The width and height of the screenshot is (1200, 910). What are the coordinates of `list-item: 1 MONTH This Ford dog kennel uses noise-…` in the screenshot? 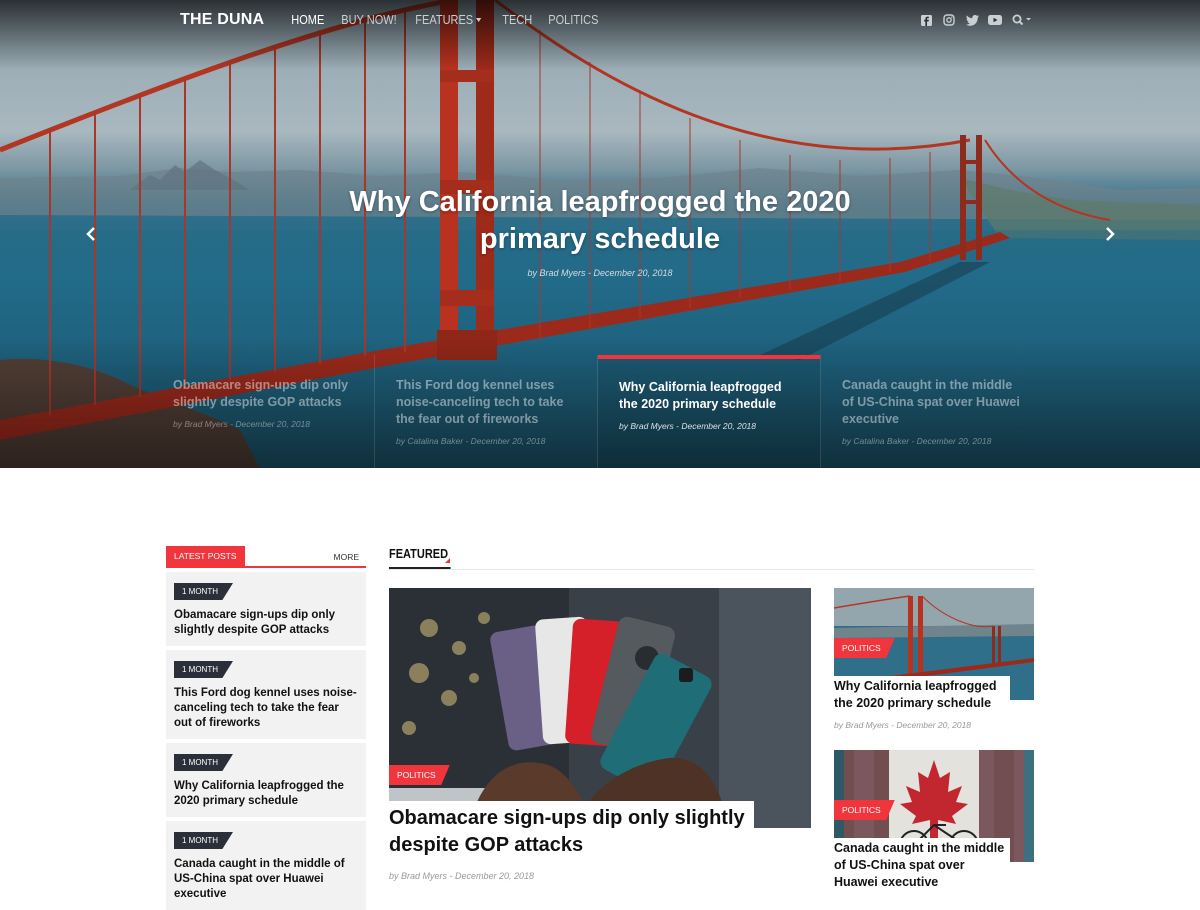 It's located at (266, 694).